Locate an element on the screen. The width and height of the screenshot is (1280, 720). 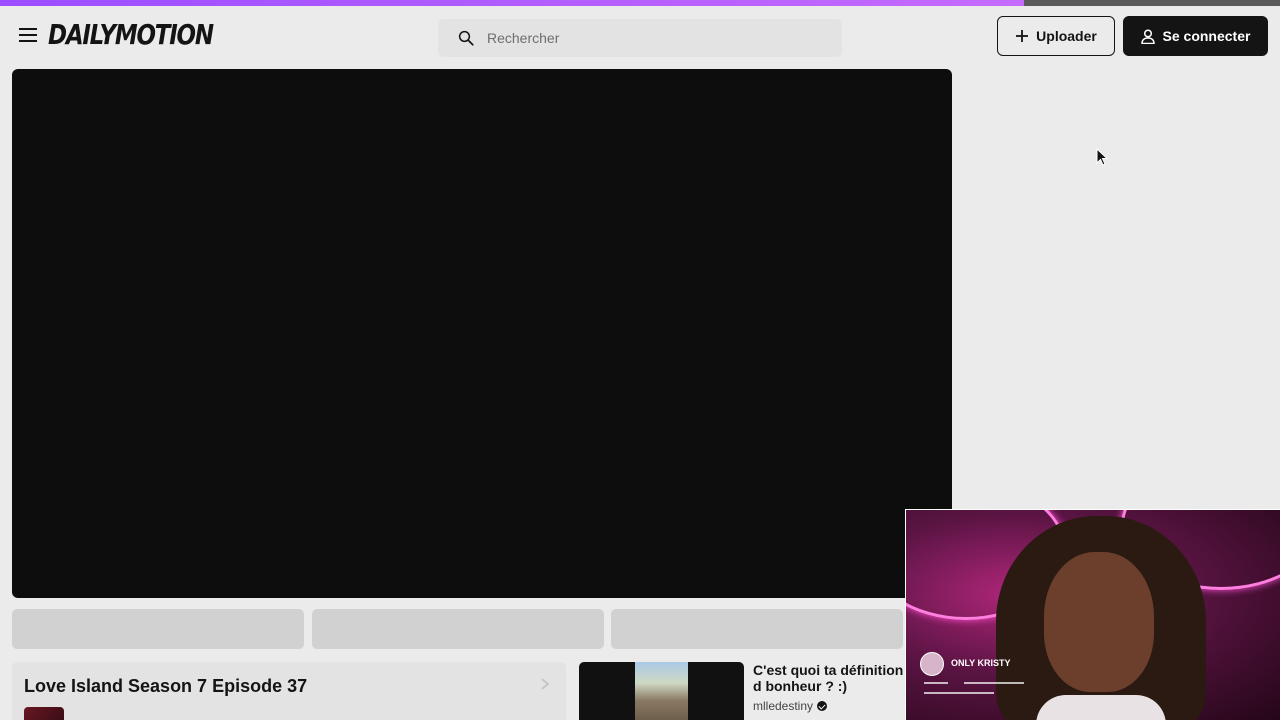
top-header: DAILYMOTION Uploader Se connecter is located at coordinates (640, 35).